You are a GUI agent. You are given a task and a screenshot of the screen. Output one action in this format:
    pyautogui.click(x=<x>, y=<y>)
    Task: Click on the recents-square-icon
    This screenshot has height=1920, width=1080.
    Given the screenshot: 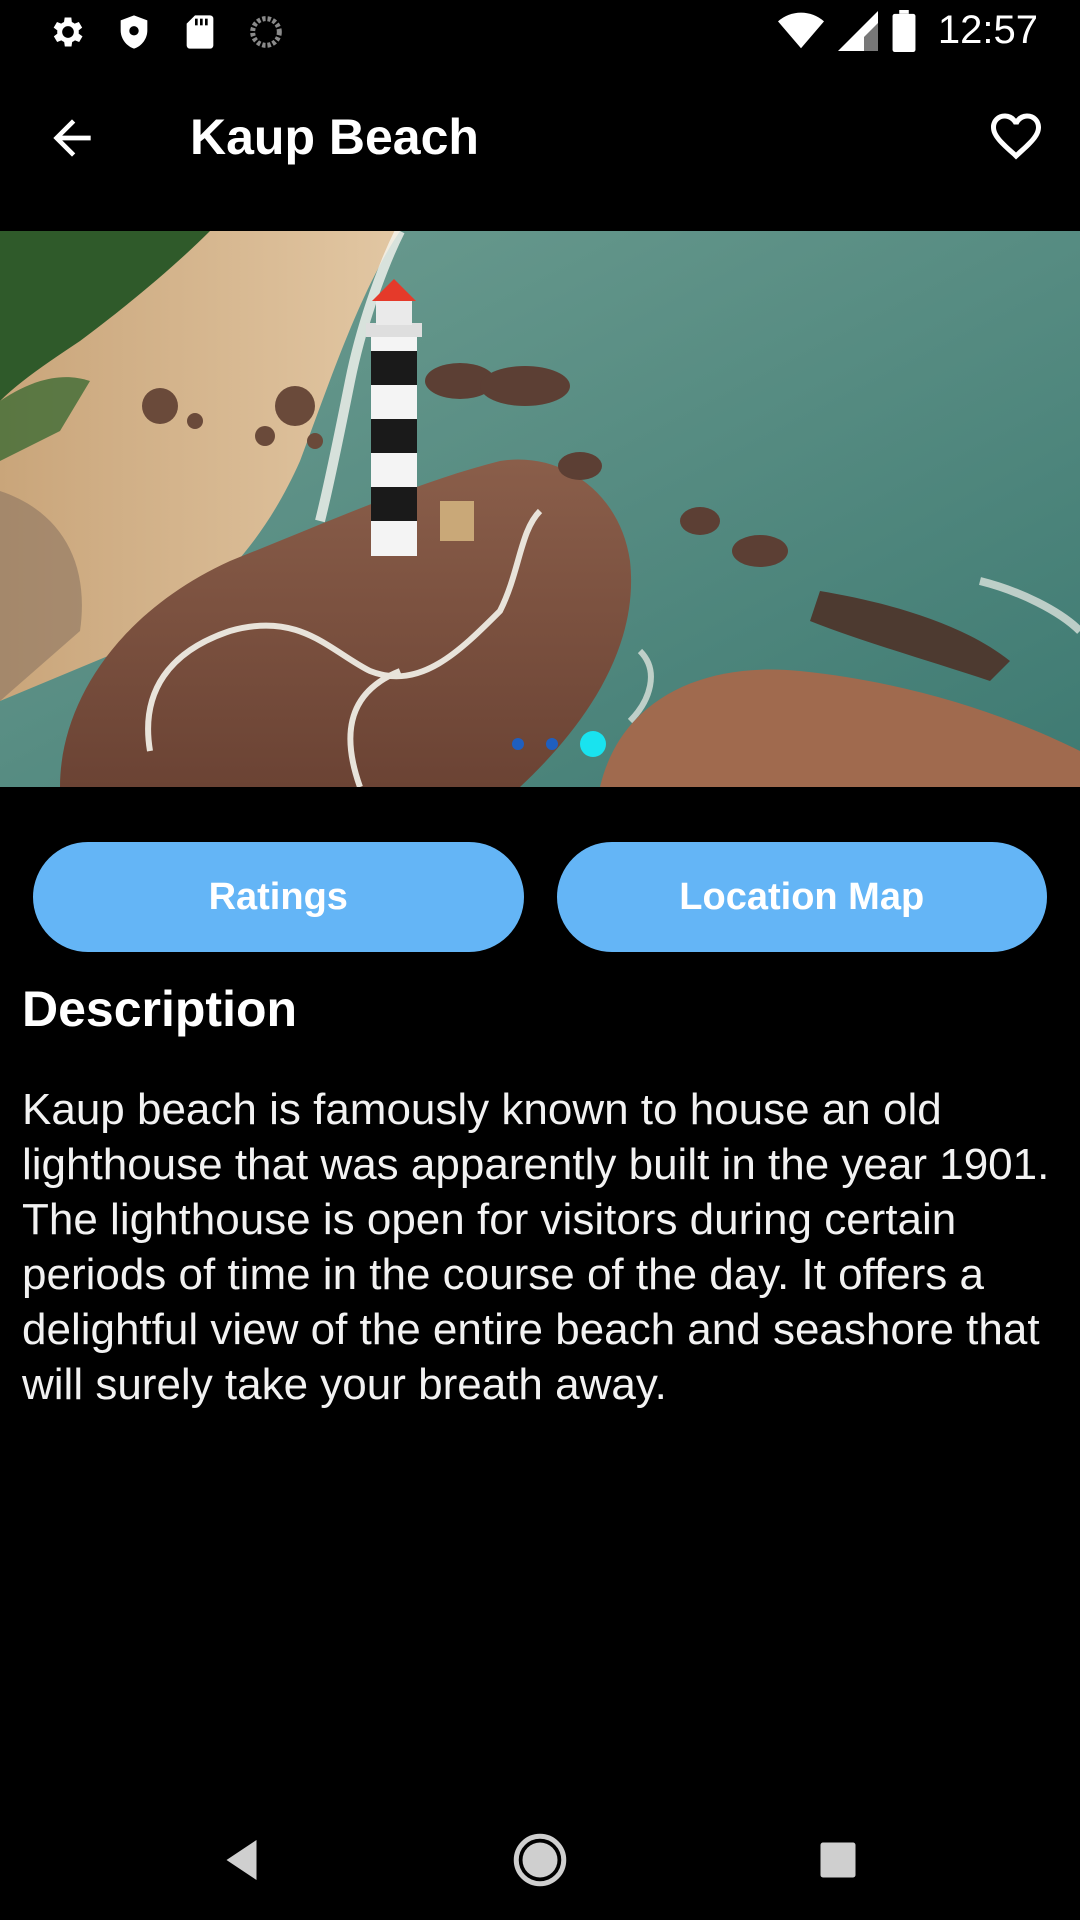 What is the action you would take?
    pyautogui.click(x=838, y=1860)
    